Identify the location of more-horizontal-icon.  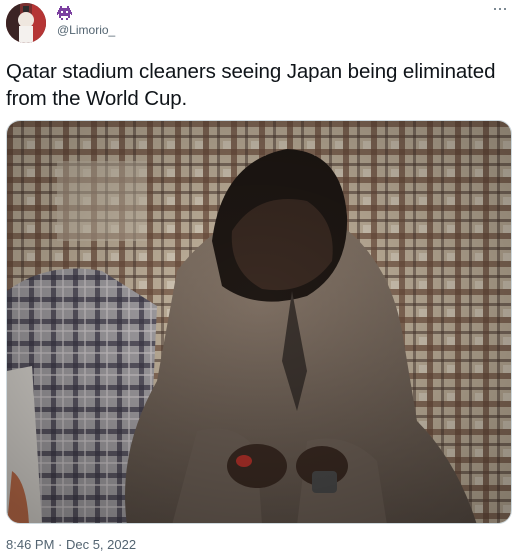
(500, 9).